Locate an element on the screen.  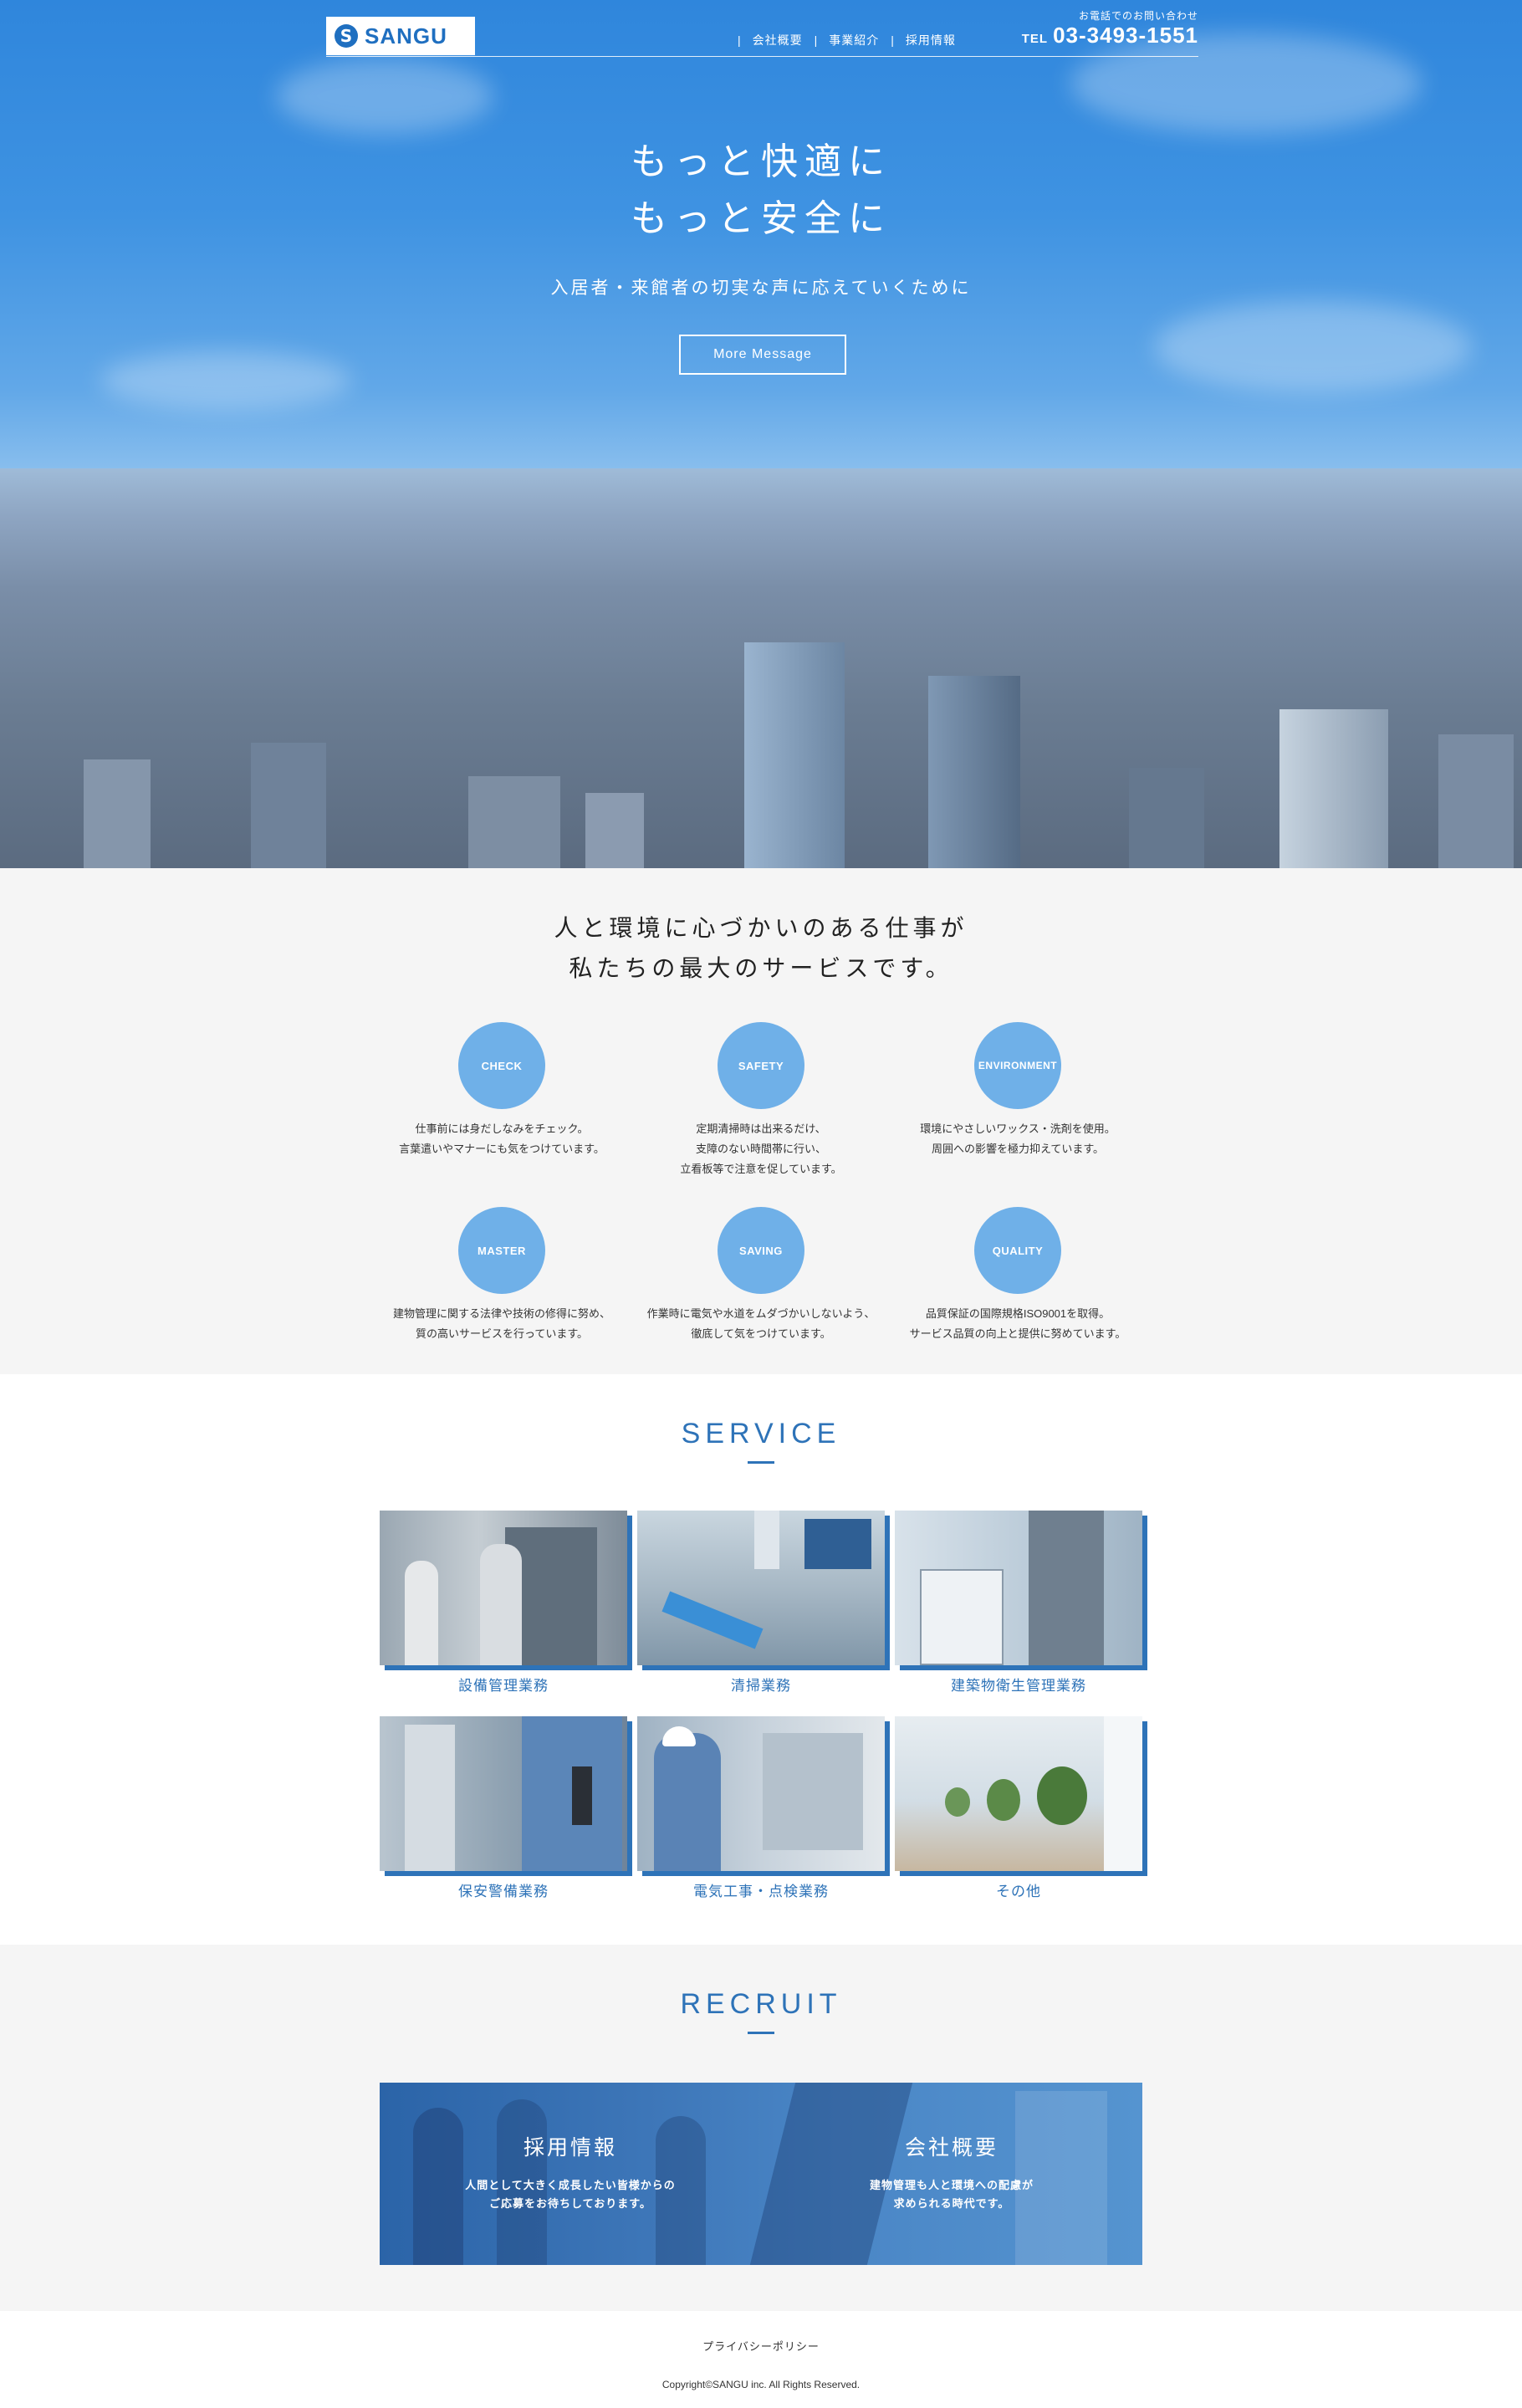
recruit-heading: 採用情報 is located at coordinates (570, 2147).